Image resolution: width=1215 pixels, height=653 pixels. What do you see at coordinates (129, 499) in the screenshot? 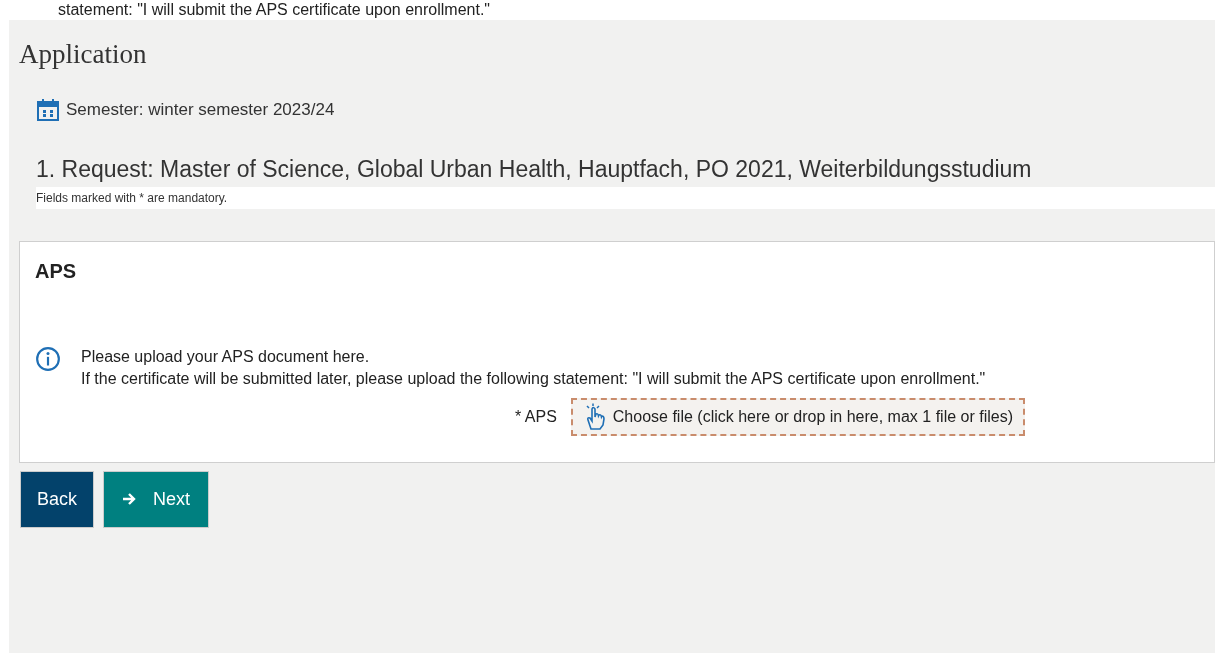
I see `arrow-right-icon` at bounding box center [129, 499].